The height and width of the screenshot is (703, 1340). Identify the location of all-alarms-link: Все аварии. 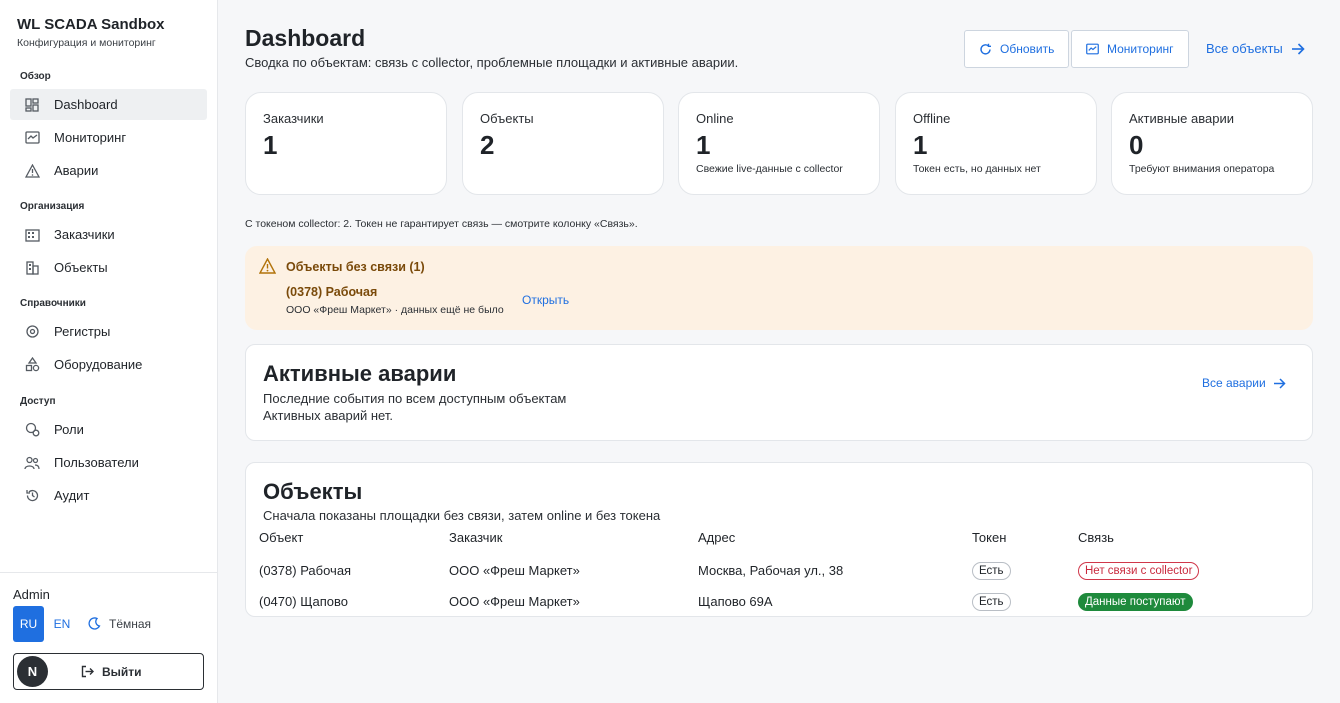
(1244, 383).